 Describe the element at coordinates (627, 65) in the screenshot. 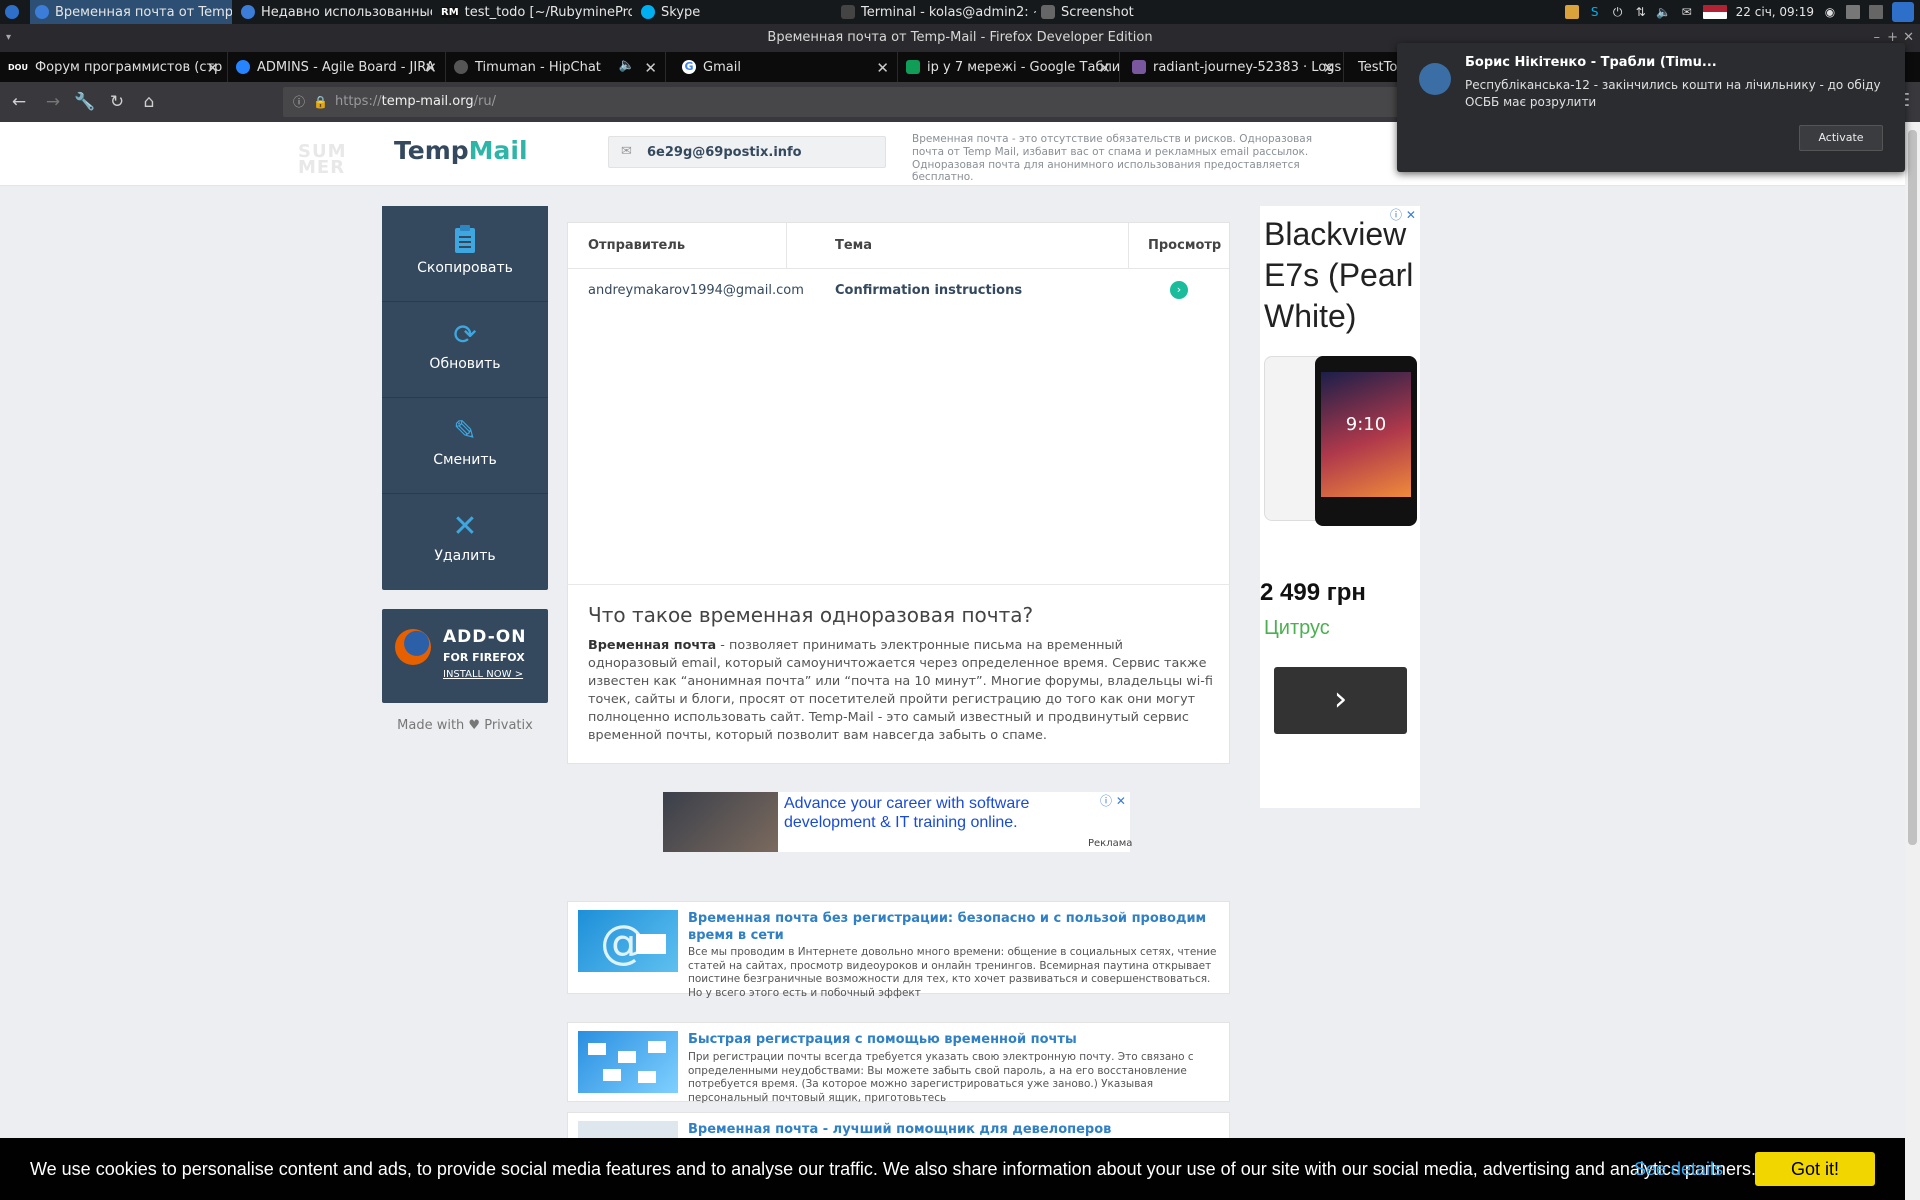

I see `speaker-icon: 🔈` at that location.